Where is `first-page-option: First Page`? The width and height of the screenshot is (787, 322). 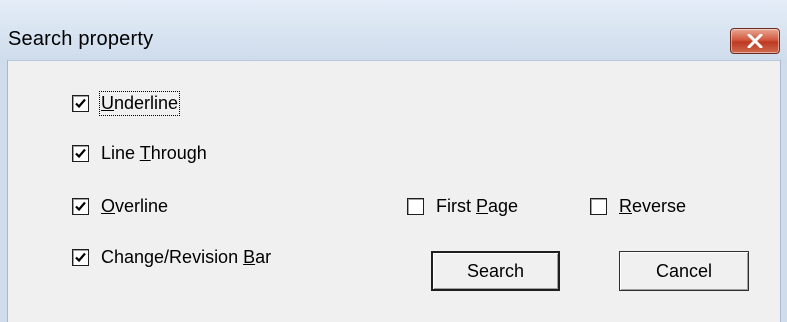
first-page-option: First Page is located at coordinates (462, 206).